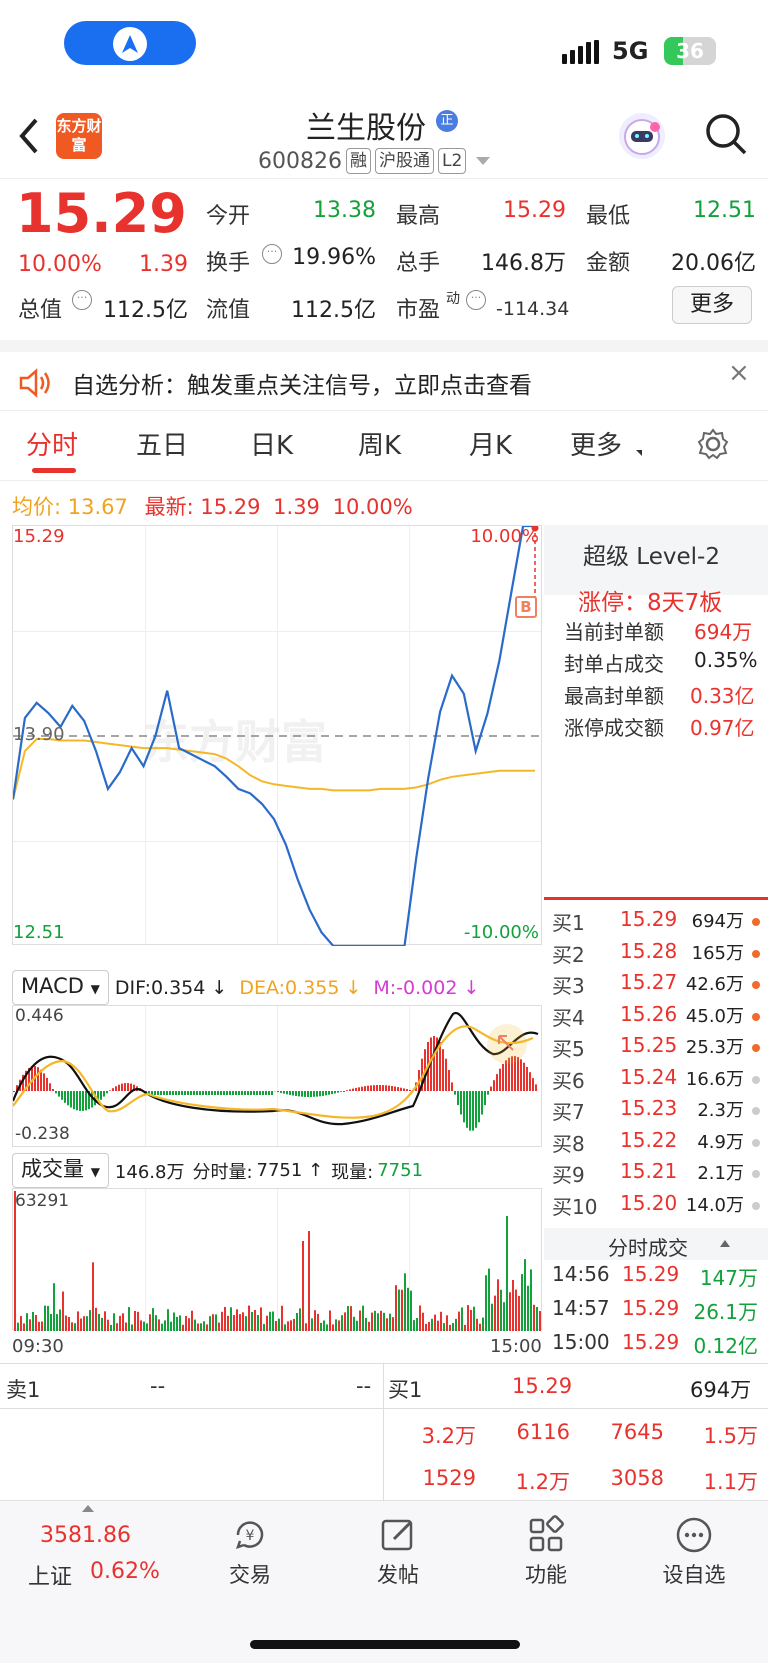 This screenshot has width=768, height=1663. What do you see at coordinates (648, 1246) in the screenshot?
I see `ticks-title: 分时成交` at bounding box center [648, 1246].